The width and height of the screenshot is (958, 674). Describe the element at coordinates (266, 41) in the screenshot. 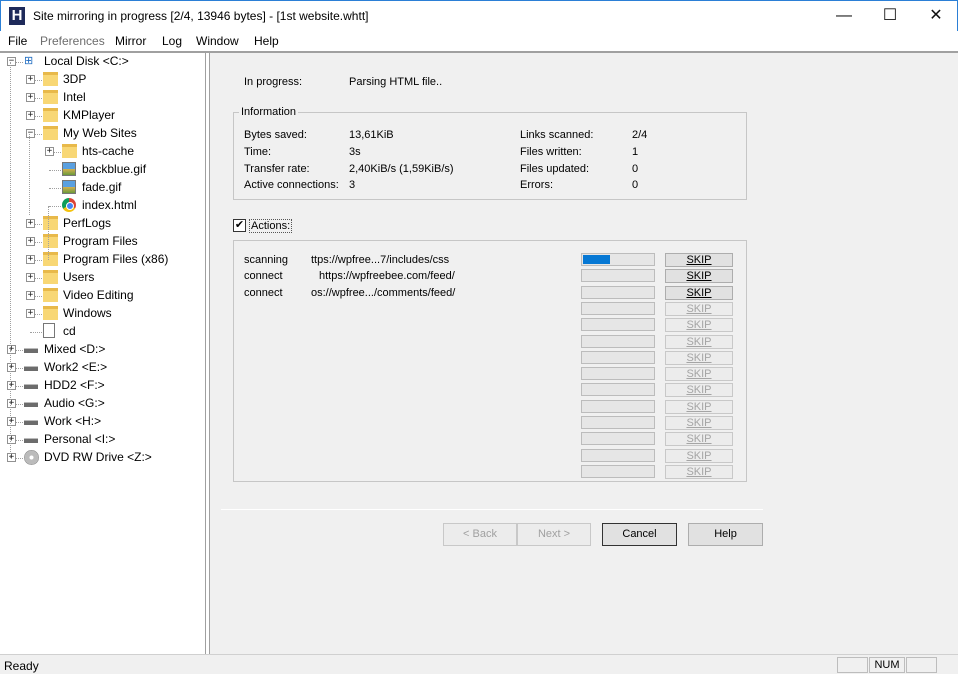

I see `menu-help: Help` at that location.